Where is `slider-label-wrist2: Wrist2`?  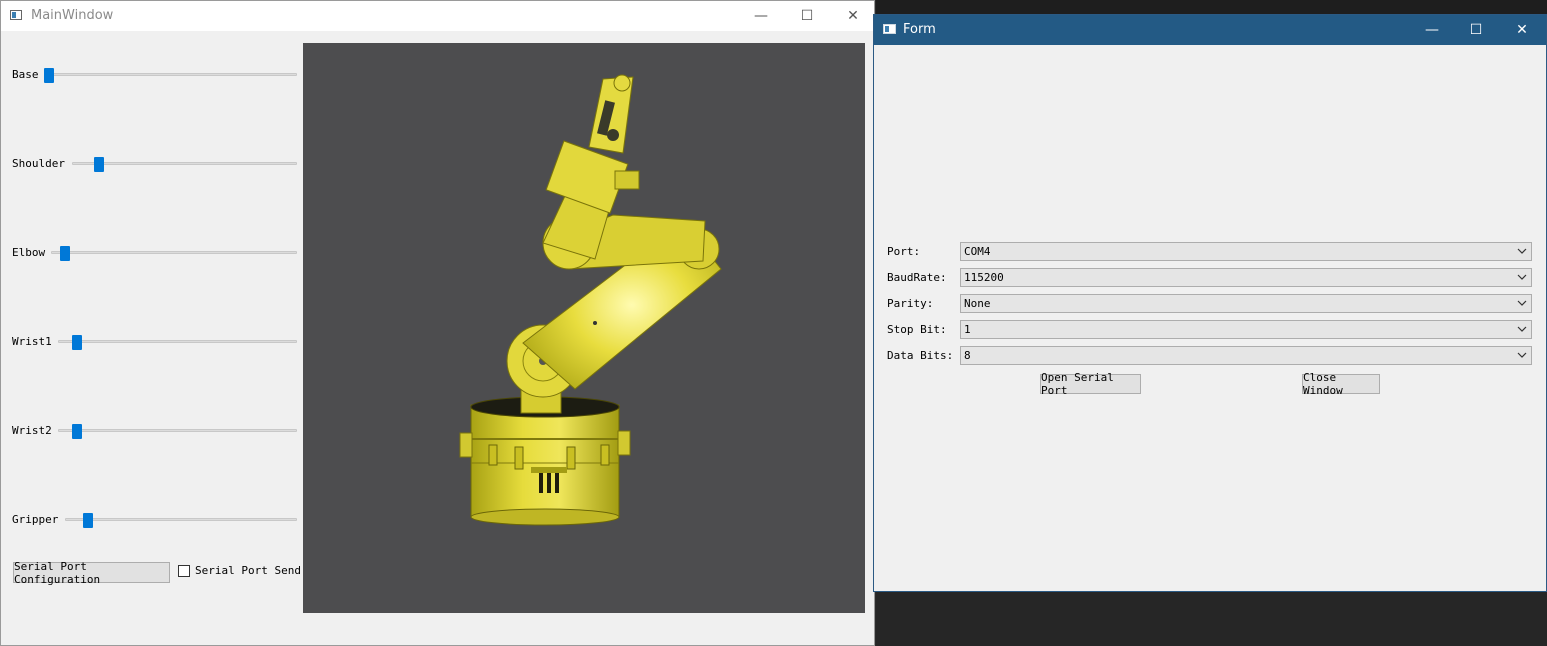 slider-label-wrist2: Wrist2 is located at coordinates (32, 430).